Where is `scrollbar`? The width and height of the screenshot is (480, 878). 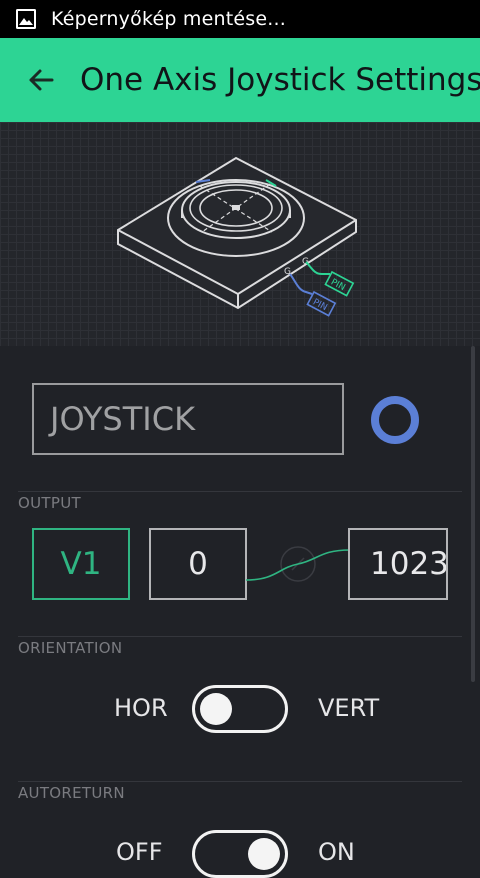 scrollbar is located at coordinates (473, 514).